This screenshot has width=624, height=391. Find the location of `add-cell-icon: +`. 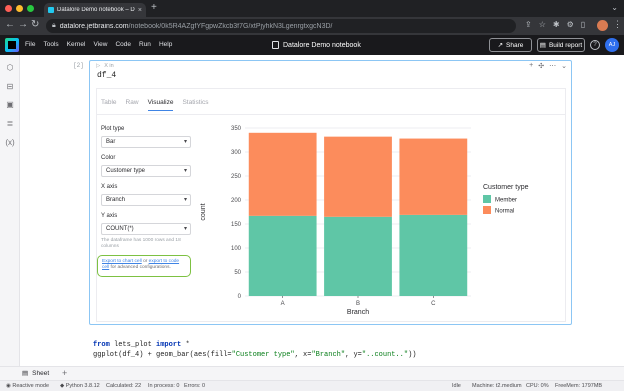

add-cell-icon: + is located at coordinates (531, 66).